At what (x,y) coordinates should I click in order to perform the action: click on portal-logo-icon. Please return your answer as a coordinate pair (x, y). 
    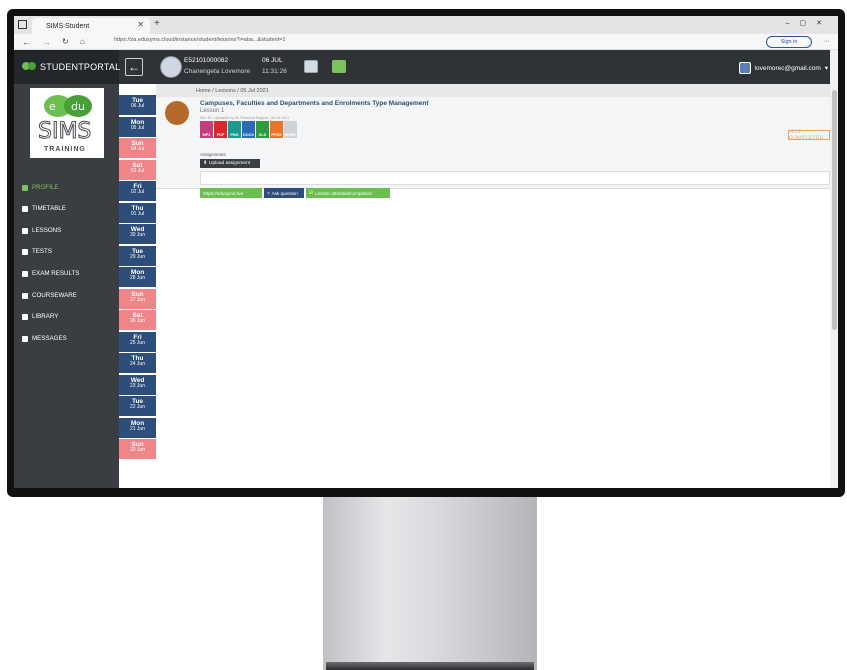
    Looking at the image, I should click on (29, 66).